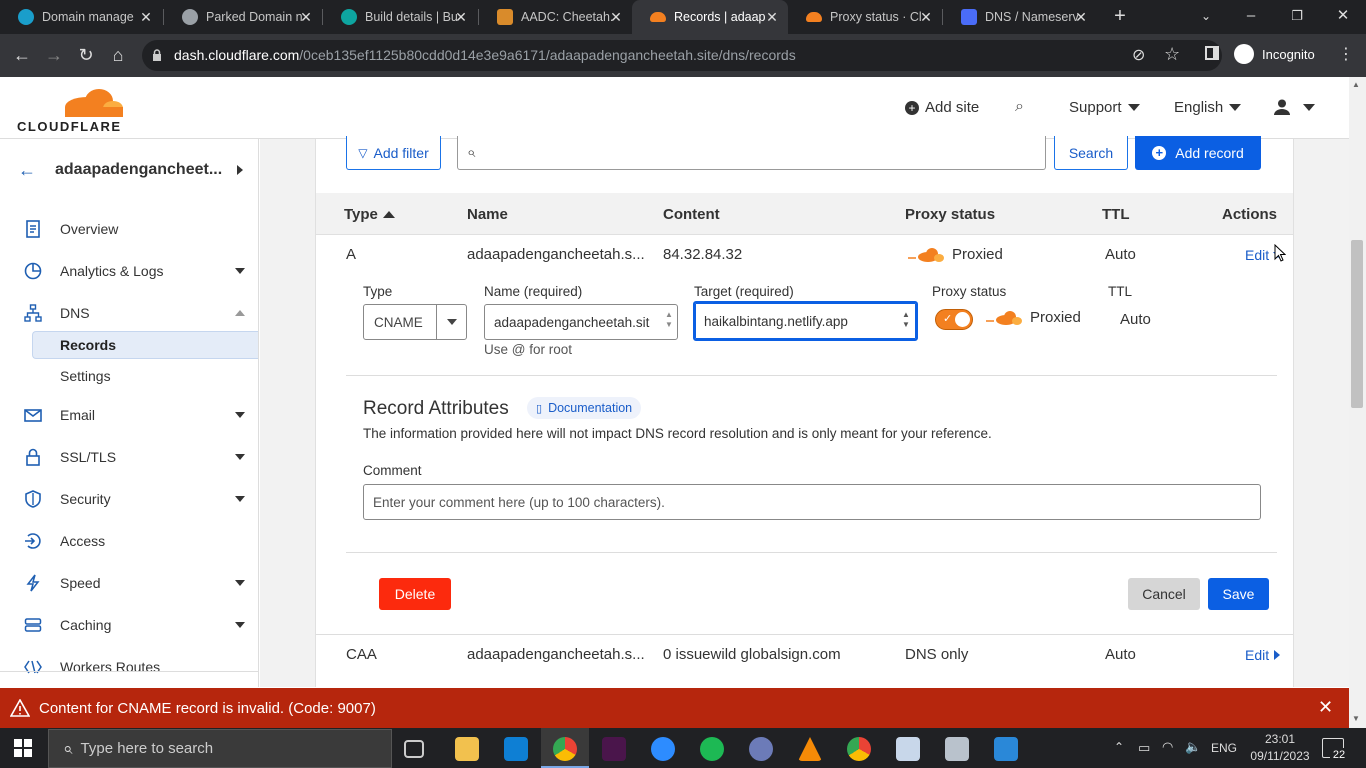 The width and height of the screenshot is (1366, 768). I want to click on browser-tab: Proxy status · Cl ✕, so click(865, 17).